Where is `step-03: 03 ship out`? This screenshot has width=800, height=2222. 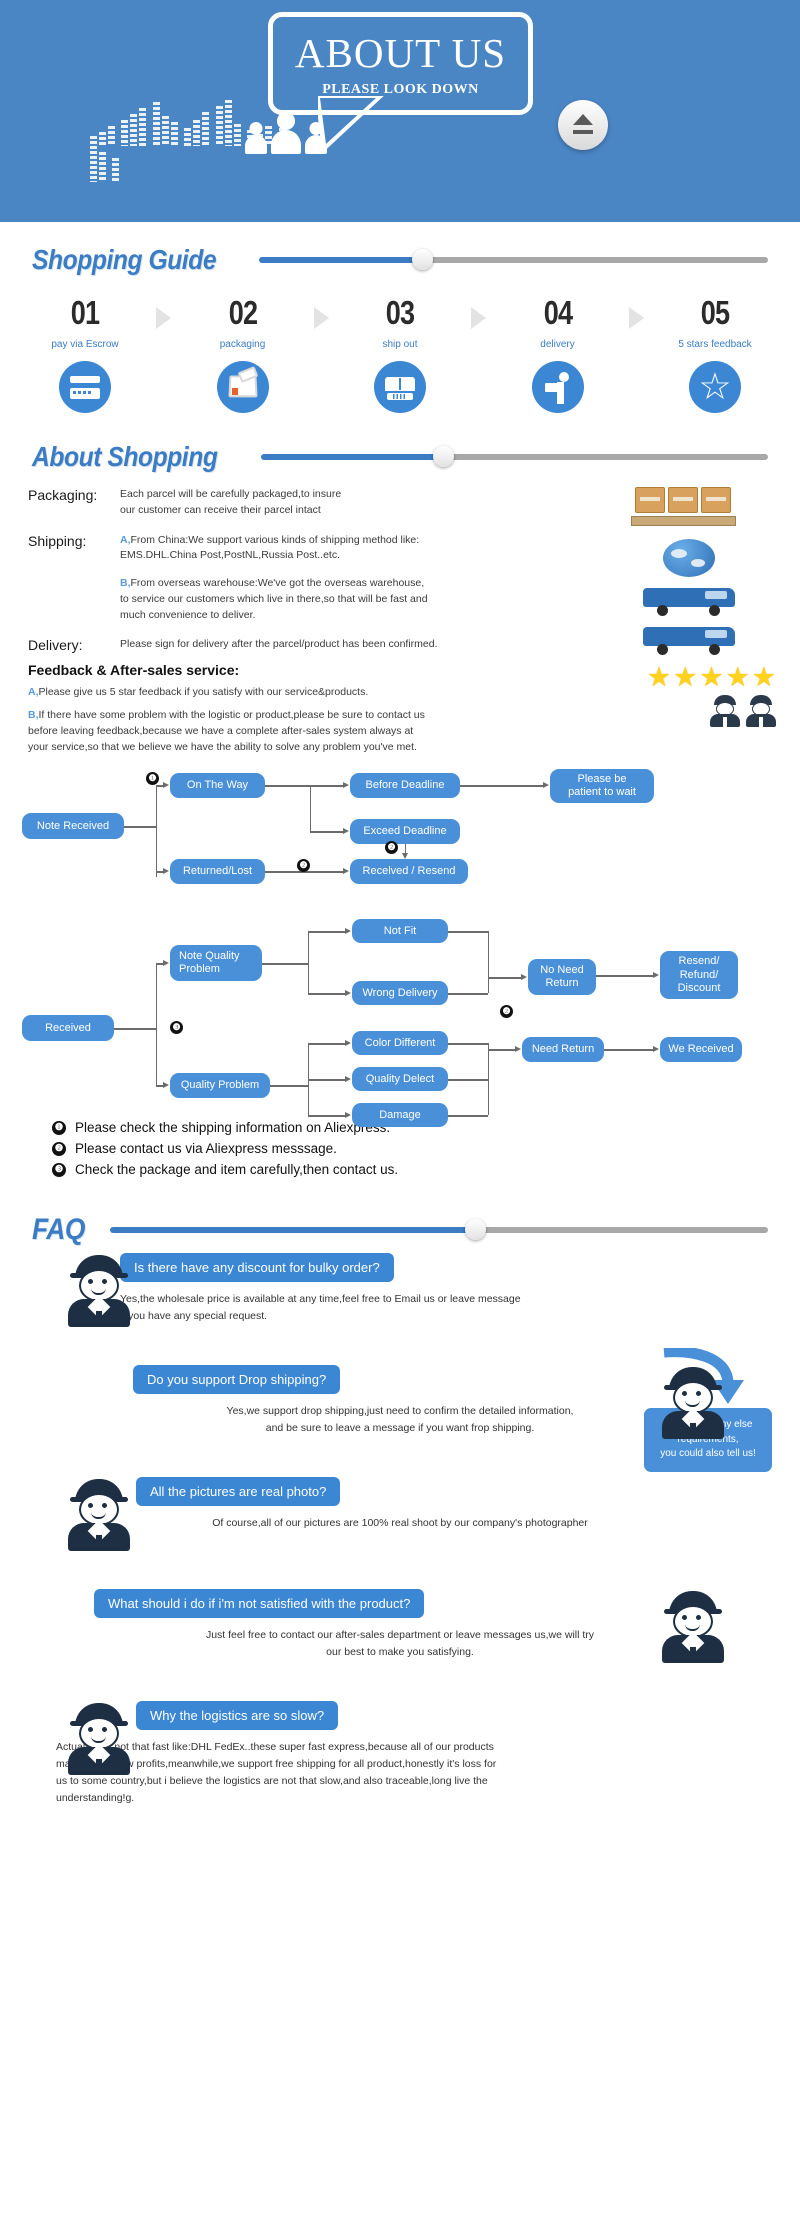 step-03: 03 ship out is located at coordinates (400, 353).